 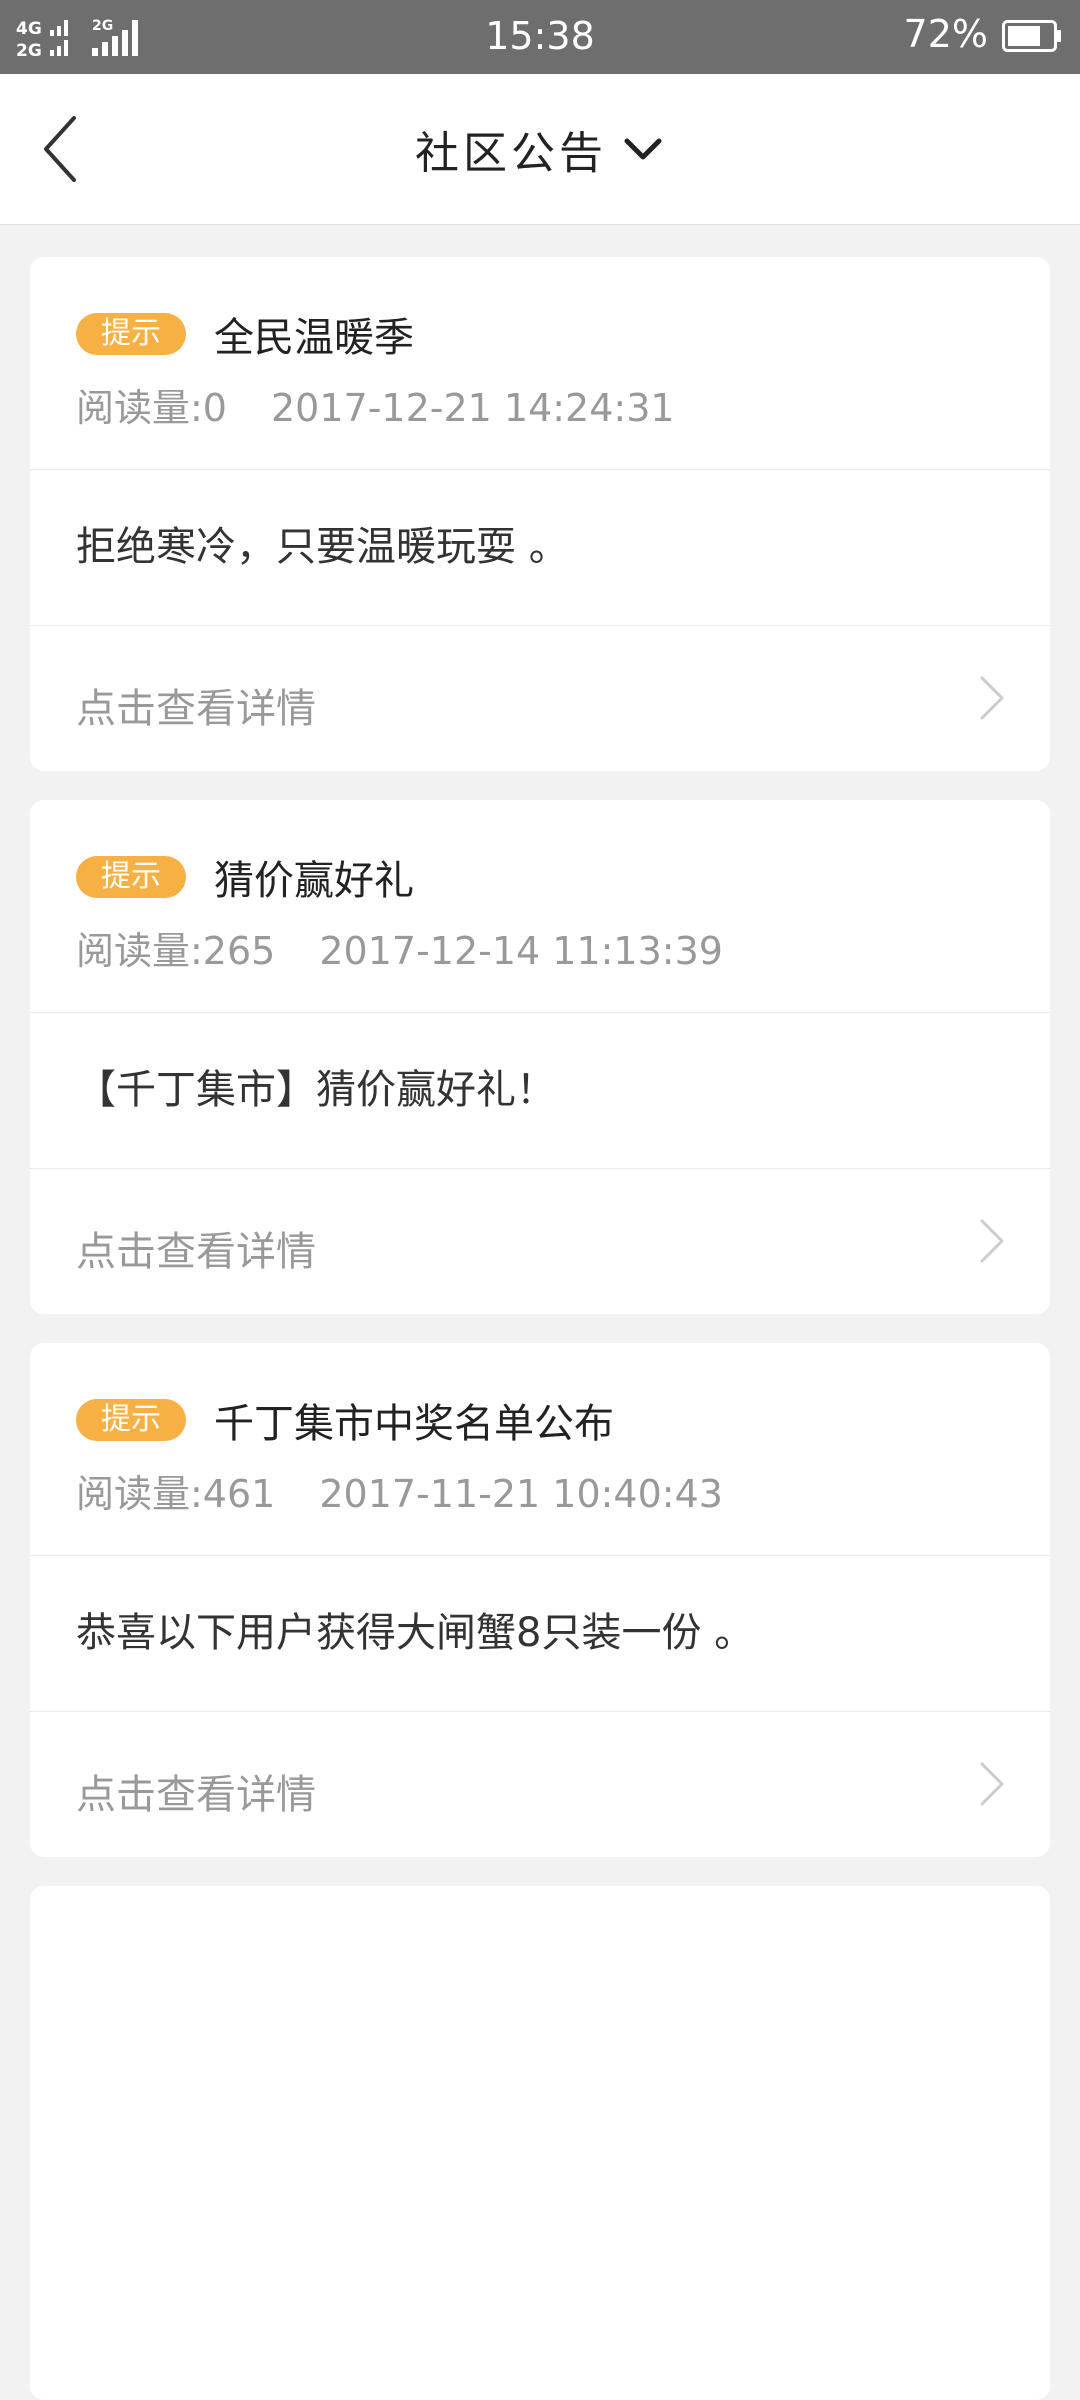 I want to click on announcement-date: 2017-11-21 10:40:43, so click(x=521, y=1494).